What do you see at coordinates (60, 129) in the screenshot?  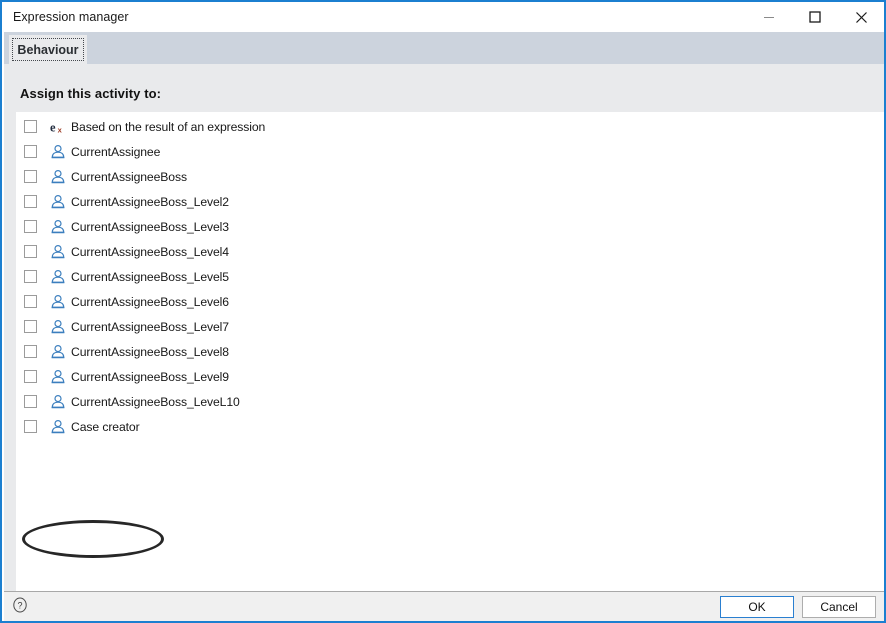 I see `svg-text: x` at bounding box center [60, 129].